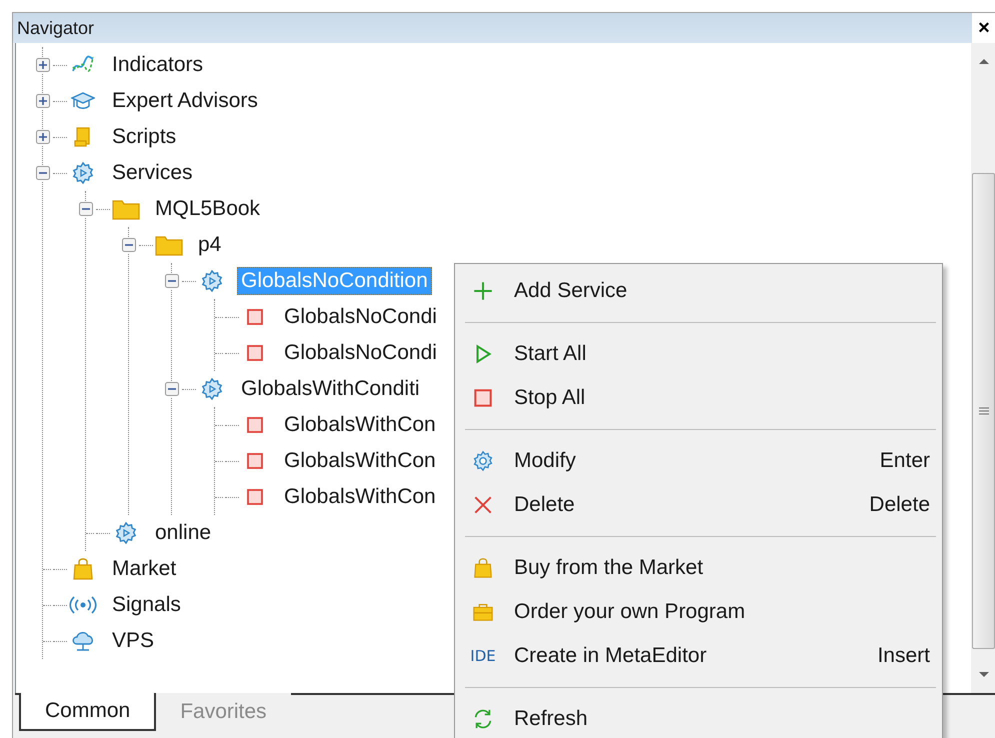 The height and width of the screenshot is (738, 995). What do you see at coordinates (483, 461) in the screenshot?
I see `gear-icon` at bounding box center [483, 461].